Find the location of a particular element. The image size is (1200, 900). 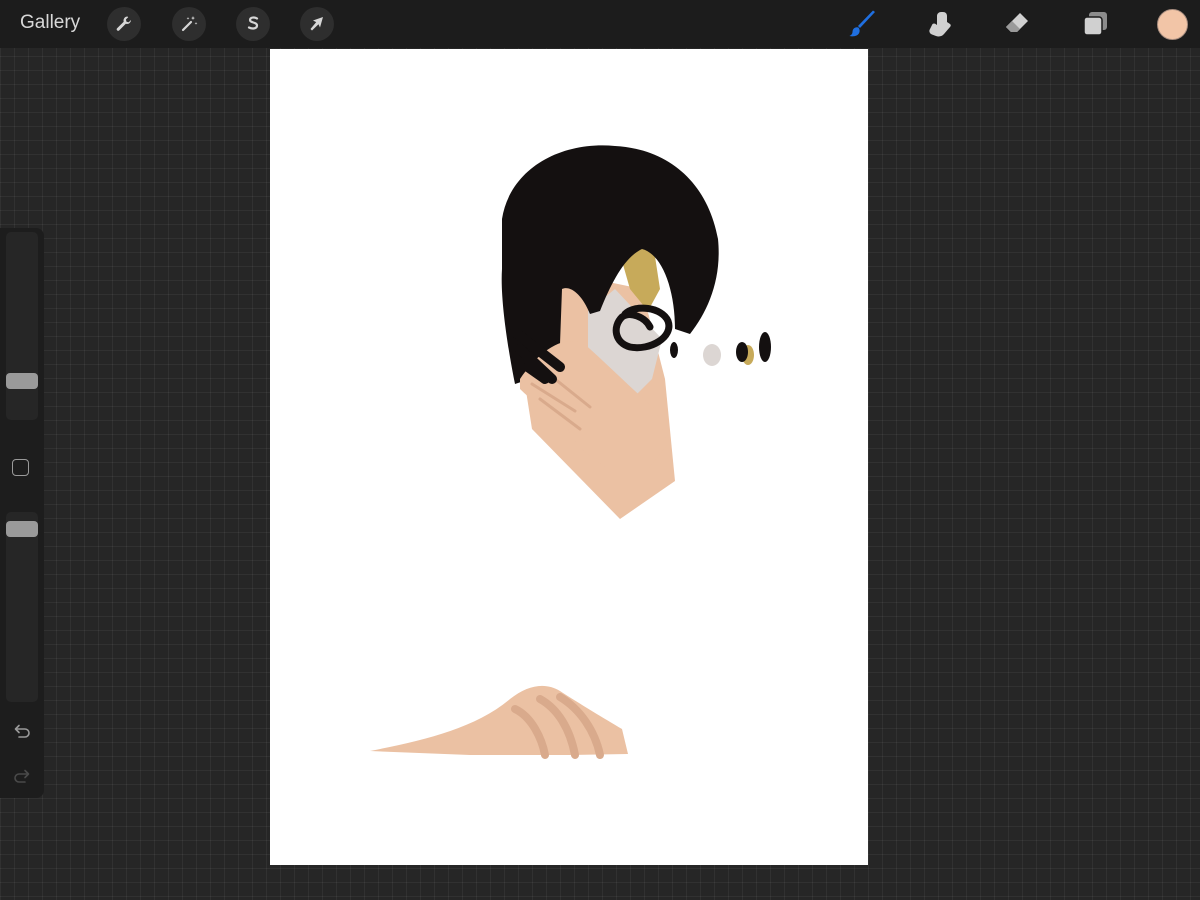

magic-wand-icon is located at coordinates (189, 24).